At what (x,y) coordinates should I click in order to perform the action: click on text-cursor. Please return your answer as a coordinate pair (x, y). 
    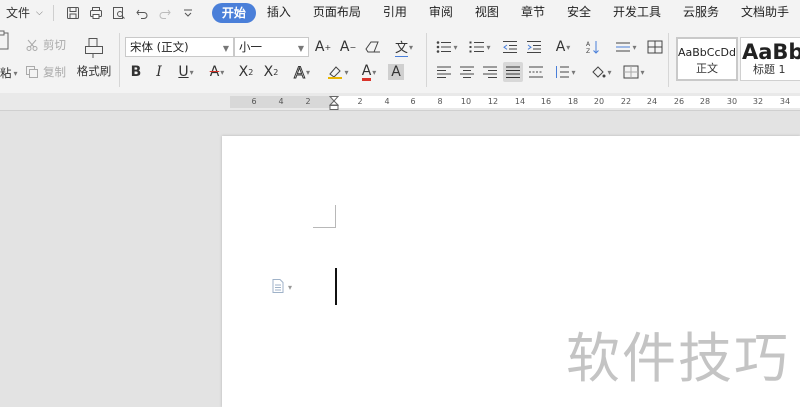
    Looking at the image, I should click on (336, 286).